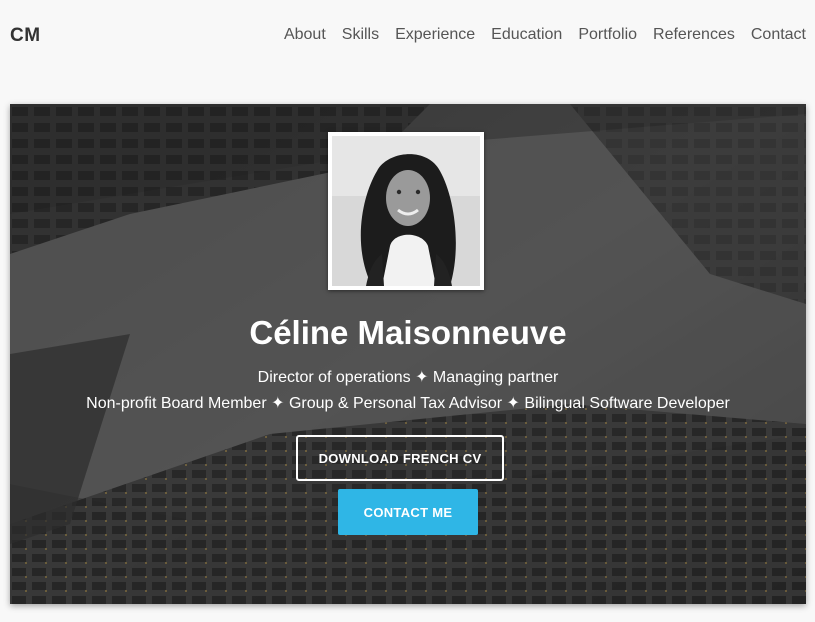 The width and height of the screenshot is (815, 622). I want to click on nav-link-experience: Experience, so click(435, 35).